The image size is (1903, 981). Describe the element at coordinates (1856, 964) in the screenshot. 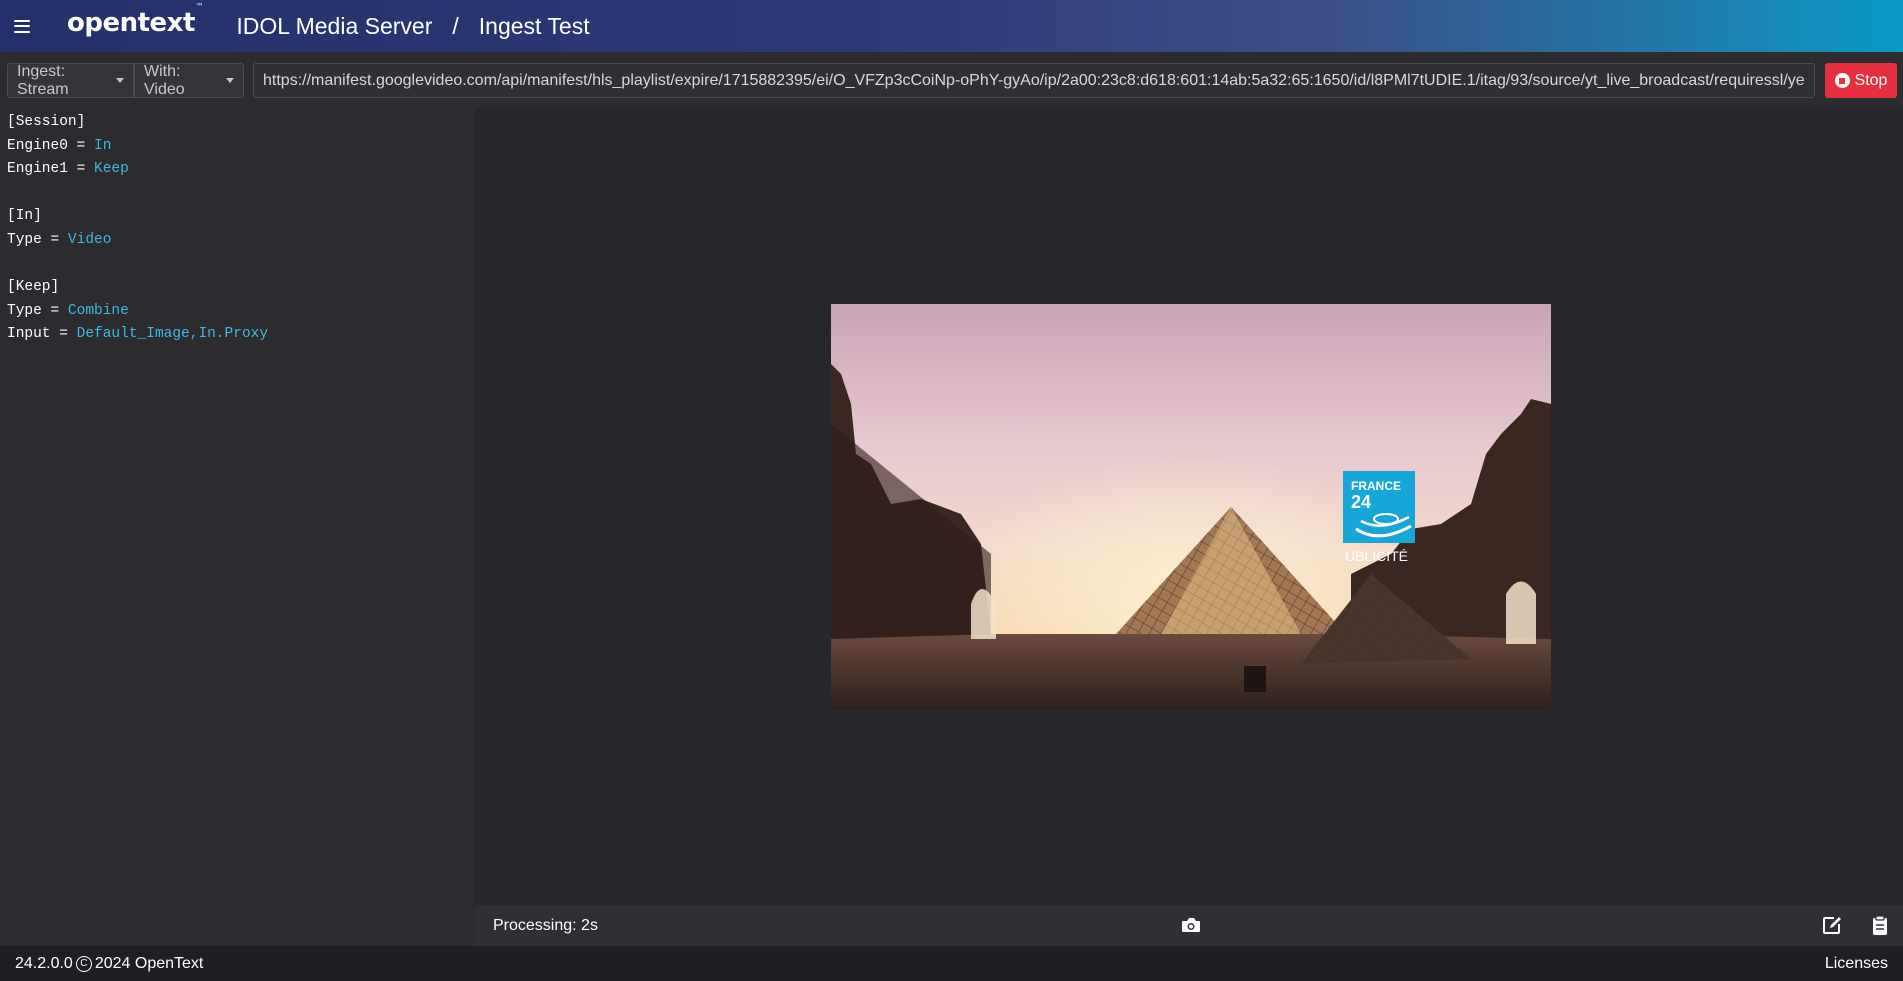

I see `licenses-link: Licenses` at that location.